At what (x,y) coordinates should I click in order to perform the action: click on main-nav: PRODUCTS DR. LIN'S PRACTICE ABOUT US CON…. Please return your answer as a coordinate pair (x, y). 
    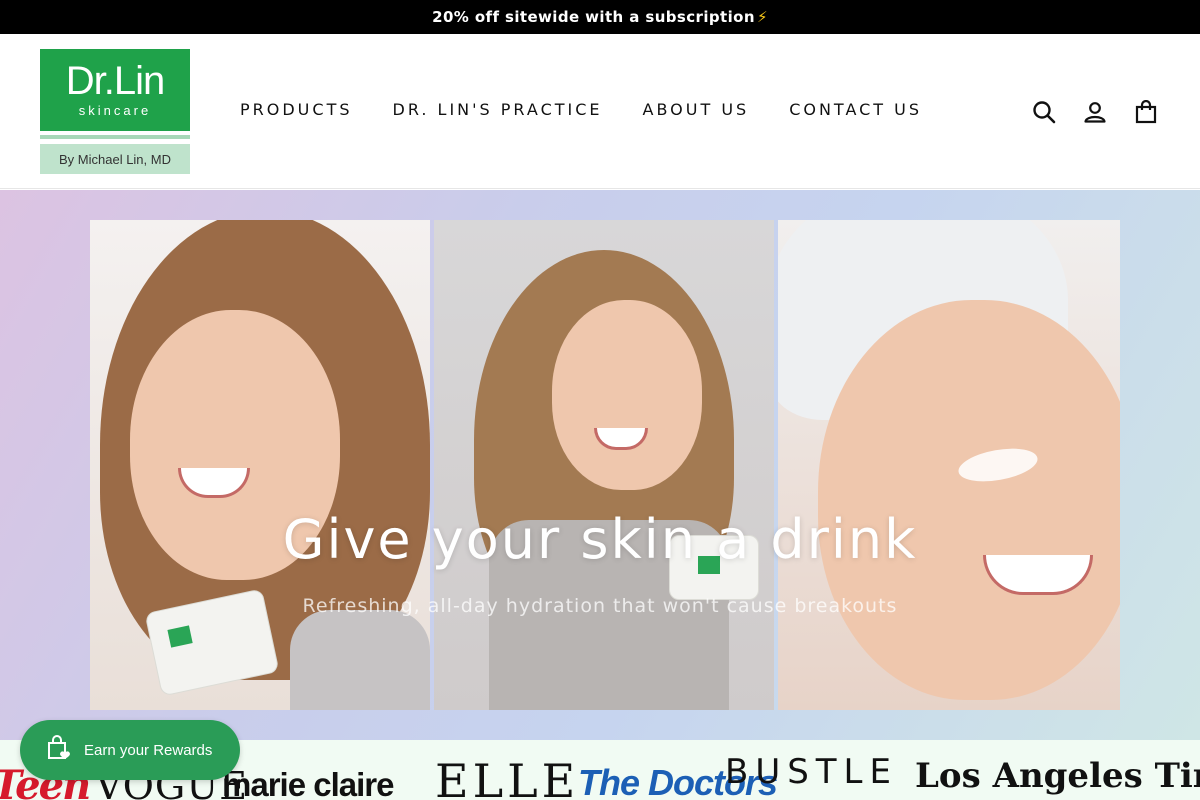
    Looking at the image, I should click on (601, 109).